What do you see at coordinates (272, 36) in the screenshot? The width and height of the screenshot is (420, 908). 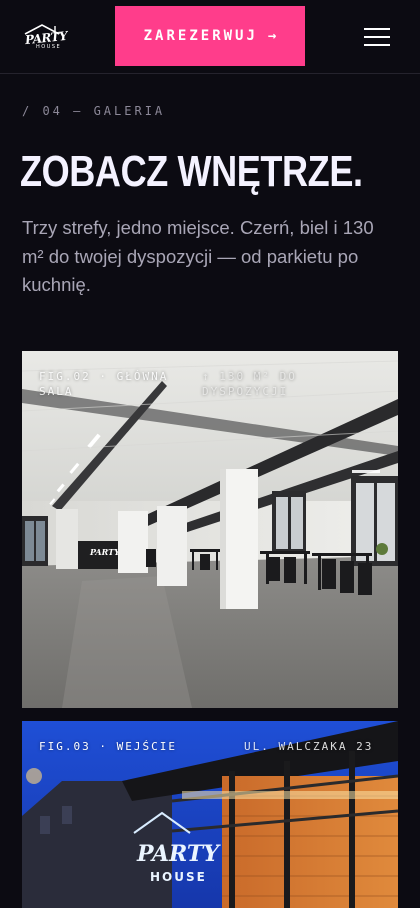 I see `arrow-right-icon: →` at bounding box center [272, 36].